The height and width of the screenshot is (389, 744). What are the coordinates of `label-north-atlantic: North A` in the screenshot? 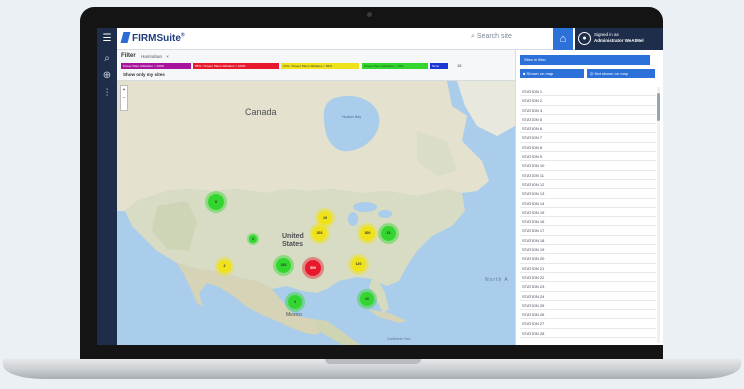 It's located at (497, 280).